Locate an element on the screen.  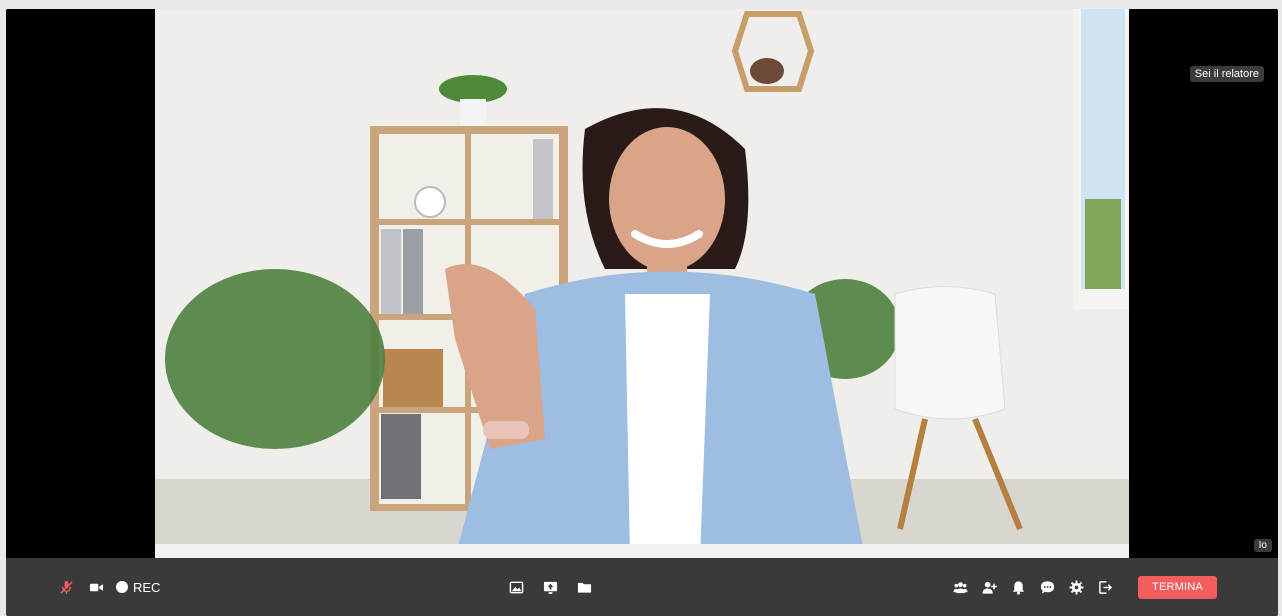
self-view-label: Io is located at coordinates (1262, 545).